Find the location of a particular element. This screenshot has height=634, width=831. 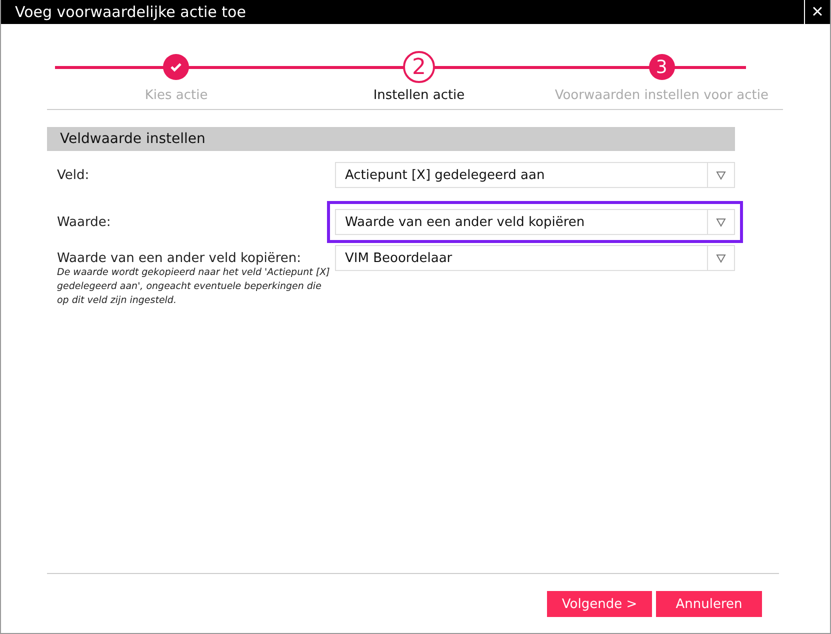

step-label: Instellen actie is located at coordinates (419, 95).